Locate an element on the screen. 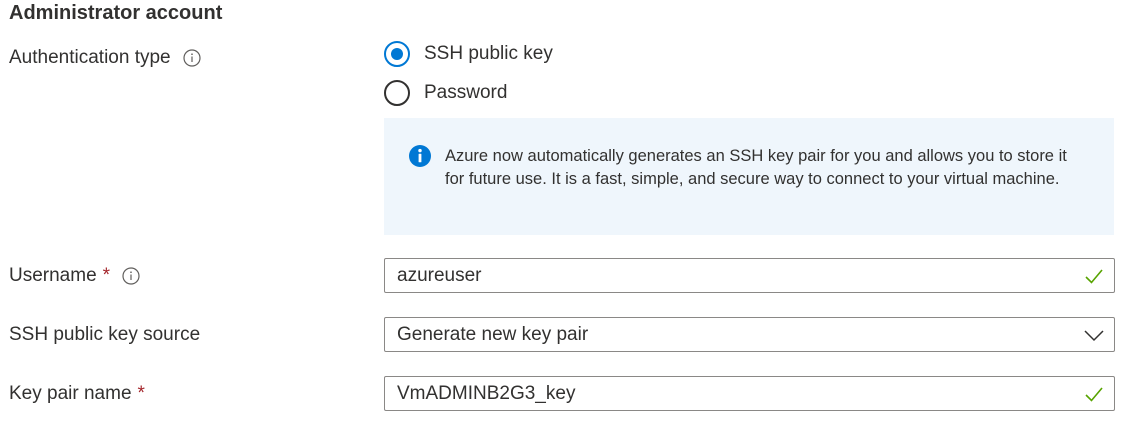 The width and height of the screenshot is (1124, 424). radio-label-ssh: SSH public key is located at coordinates (488, 54).